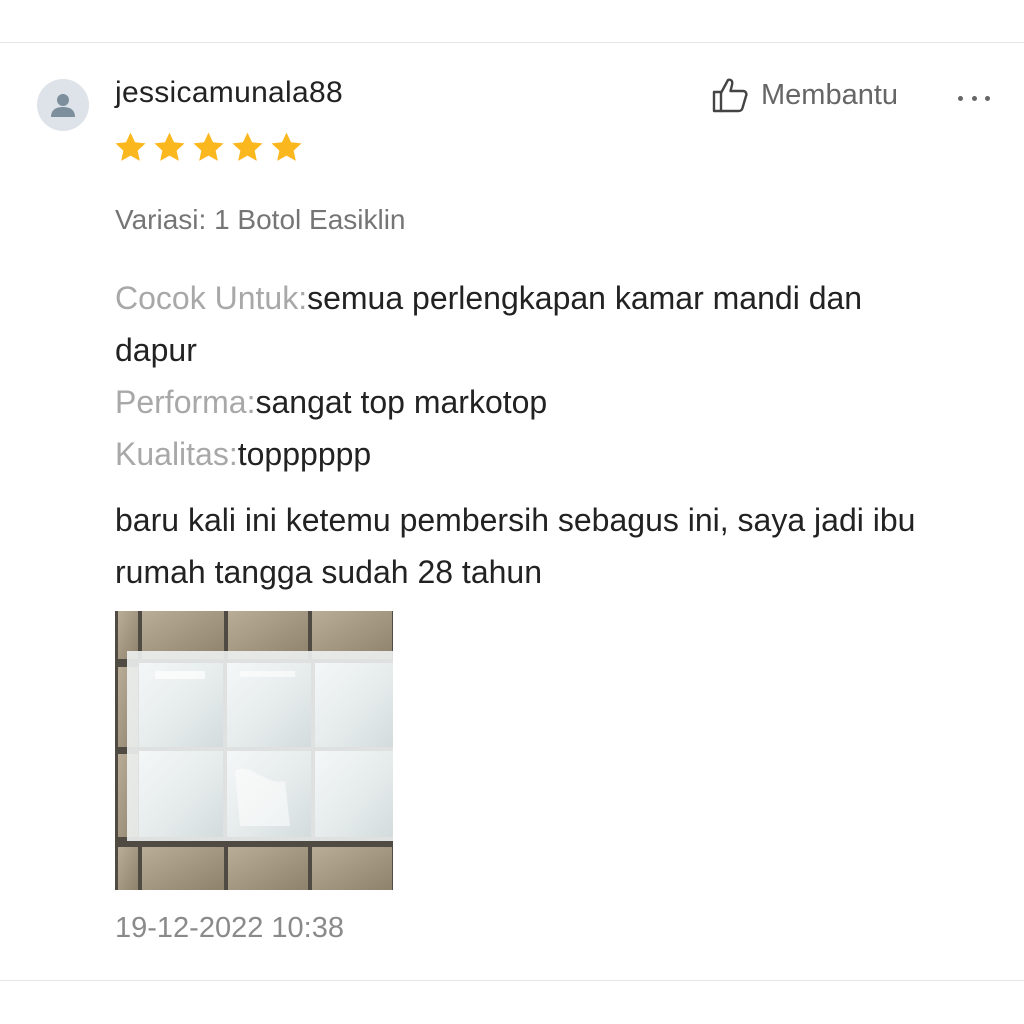  I want to click on star-rating, so click(208, 147).